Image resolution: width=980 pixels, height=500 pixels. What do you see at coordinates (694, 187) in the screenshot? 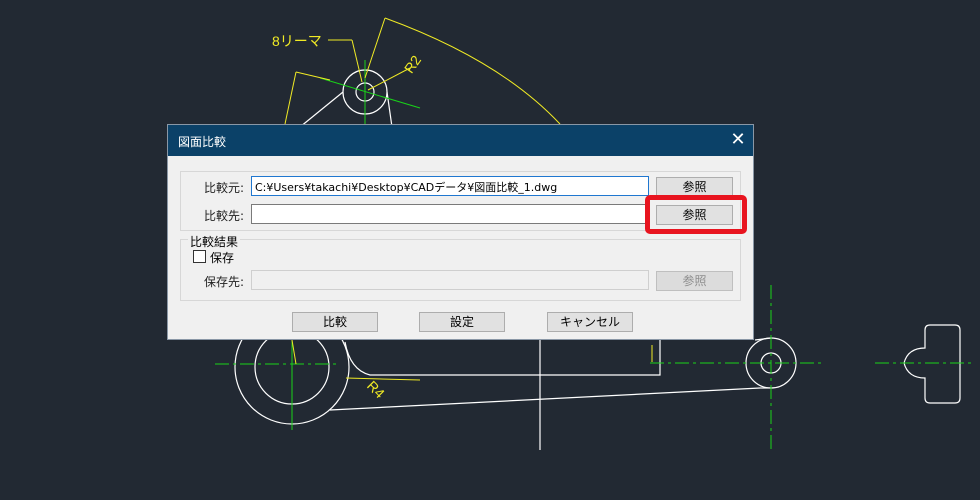
I see `source-browse-button: 参照` at bounding box center [694, 187].